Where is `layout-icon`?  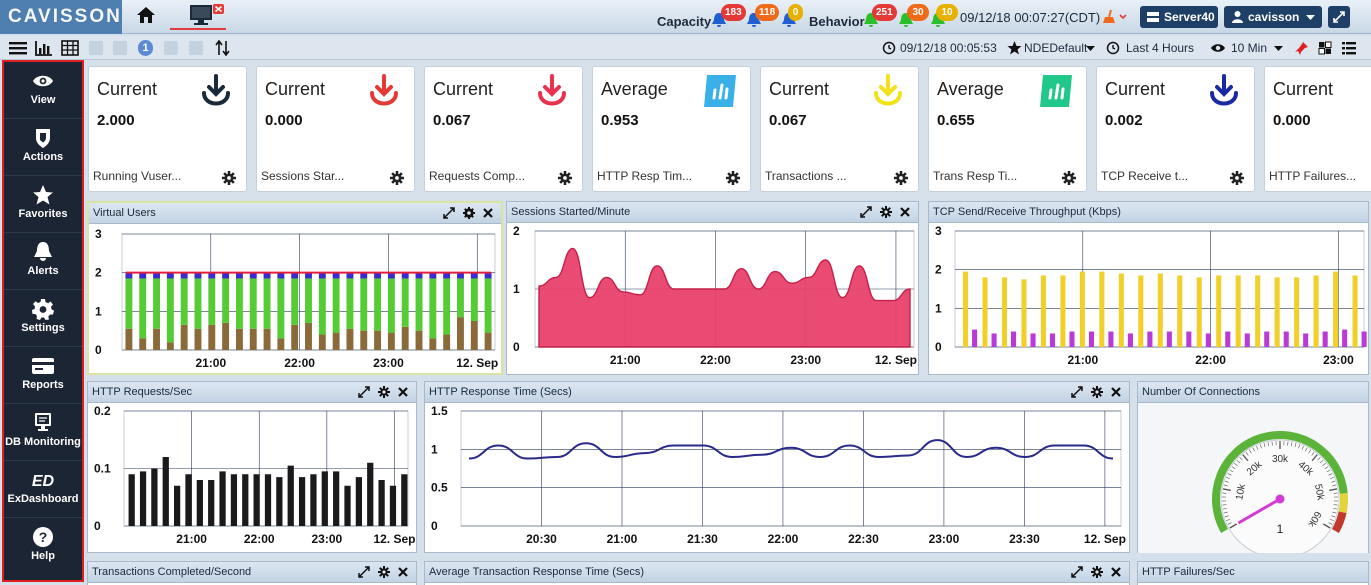 layout-icon is located at coordinates (1325, 48).